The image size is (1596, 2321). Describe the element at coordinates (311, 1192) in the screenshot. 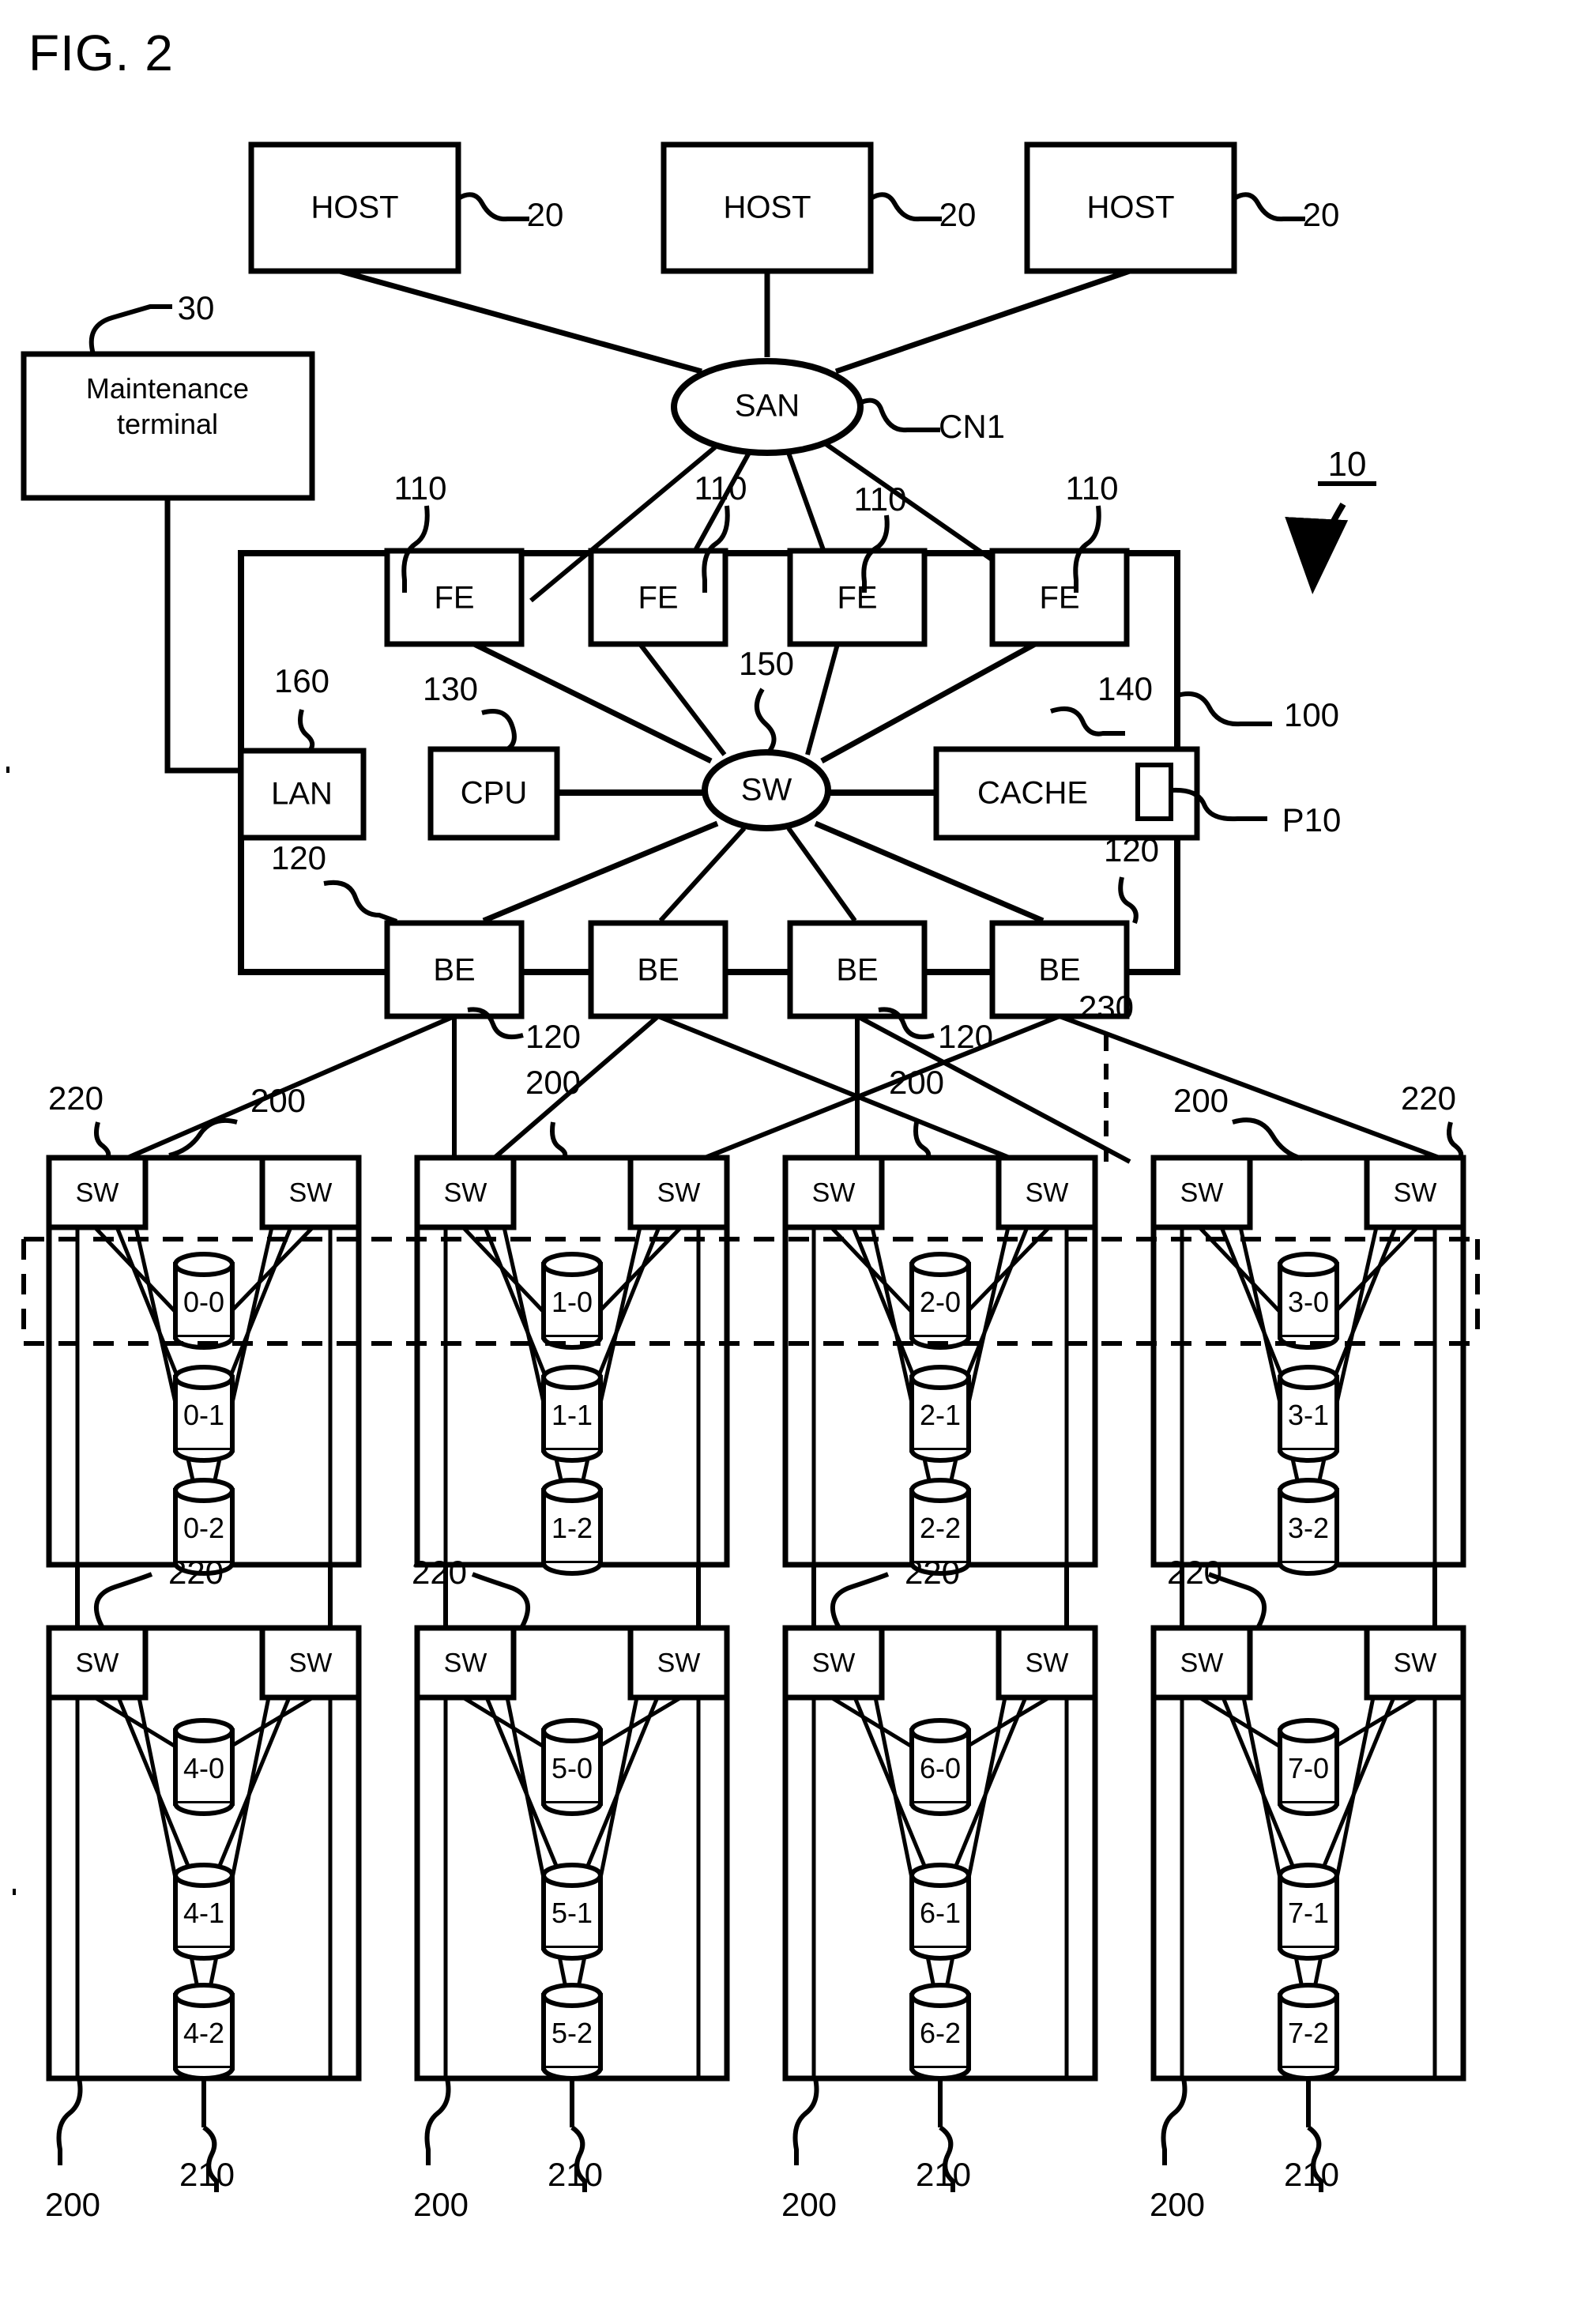

I see `enclosure-0-sw-right-label: SW` at that location.